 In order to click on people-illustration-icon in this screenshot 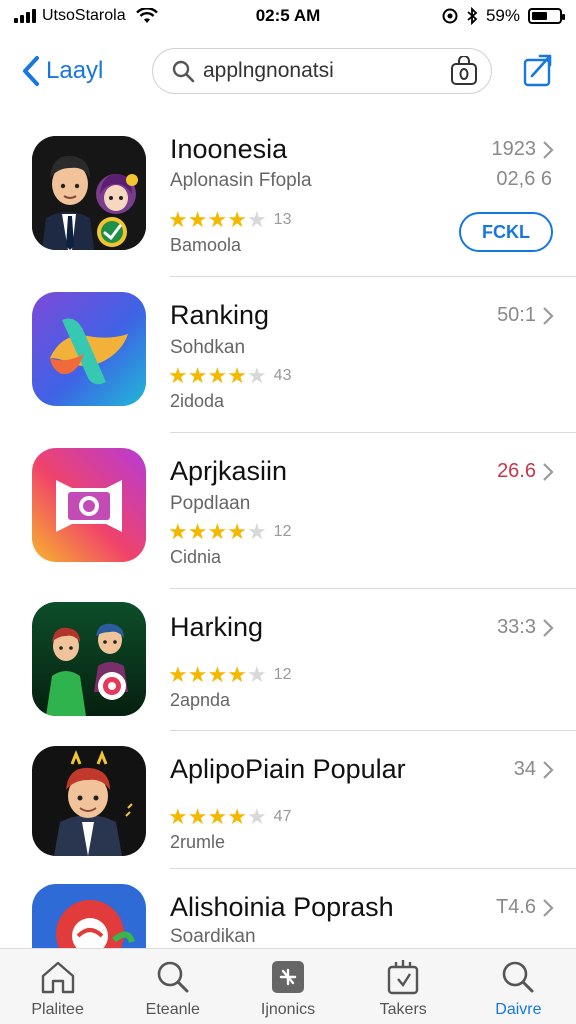, I will do `click(89, 193)`.